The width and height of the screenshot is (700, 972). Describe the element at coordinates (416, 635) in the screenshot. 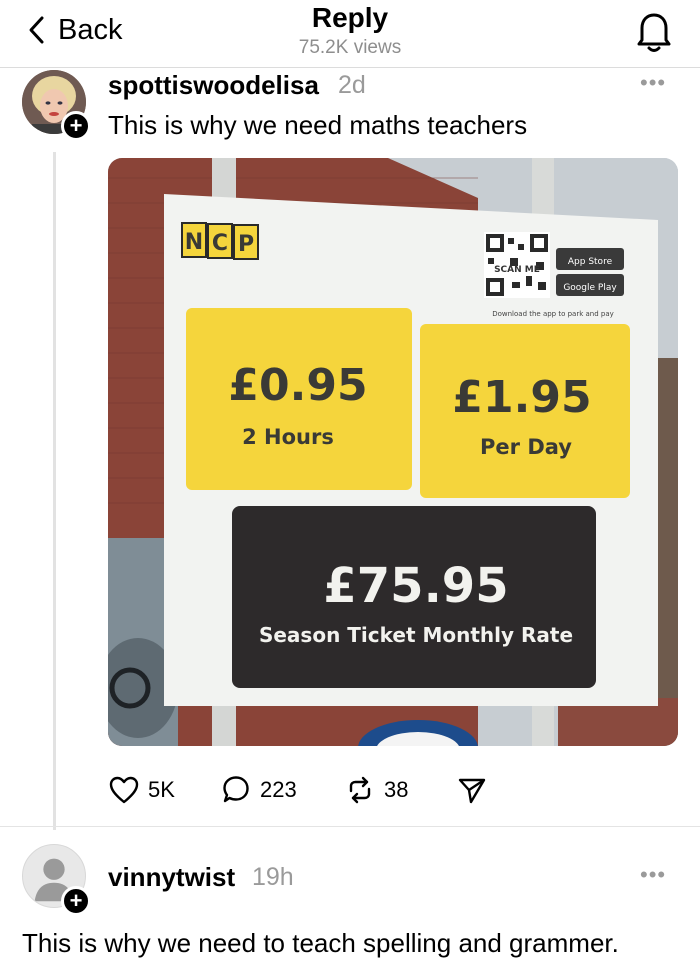

I see `label-season-ticket: Season Ticket Monthly Rate` at that location.